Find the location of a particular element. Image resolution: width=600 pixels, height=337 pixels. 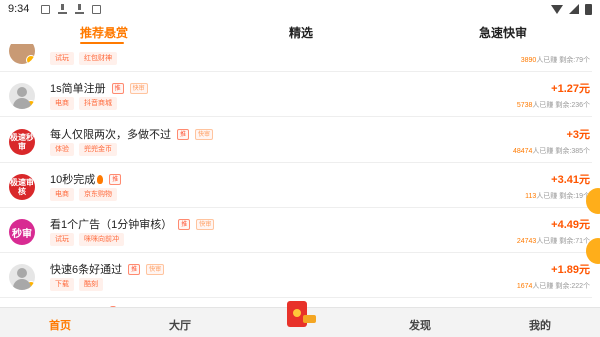

task-avatar: 极速秒审 is located at coordinates (22, 142).